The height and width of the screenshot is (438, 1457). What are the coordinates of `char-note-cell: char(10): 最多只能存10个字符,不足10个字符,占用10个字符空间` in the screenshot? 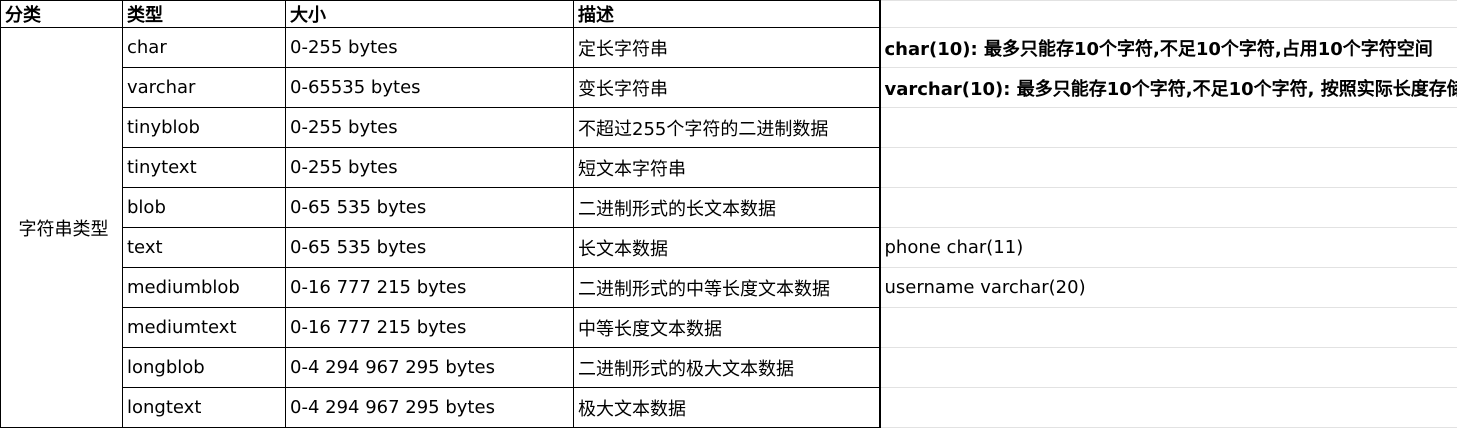 It's located at (1167, 47).